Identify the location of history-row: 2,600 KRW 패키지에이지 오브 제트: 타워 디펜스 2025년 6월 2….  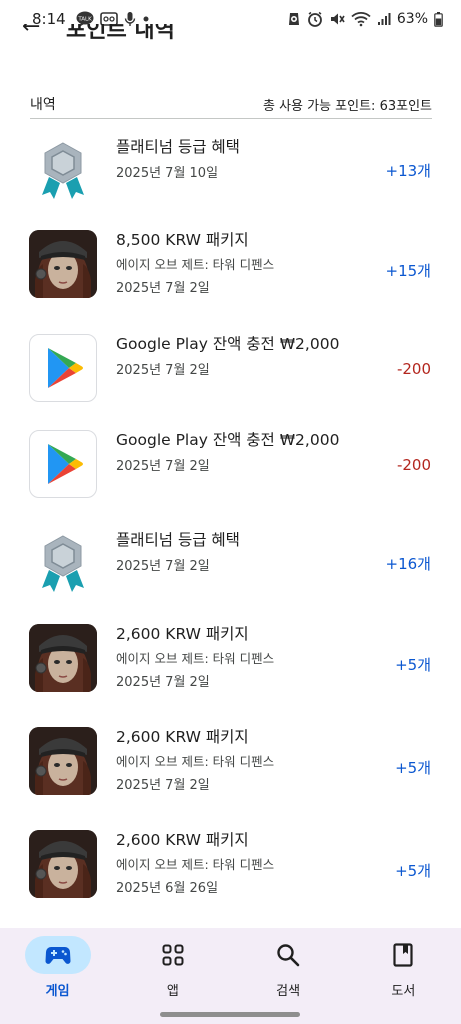
(230, 865).